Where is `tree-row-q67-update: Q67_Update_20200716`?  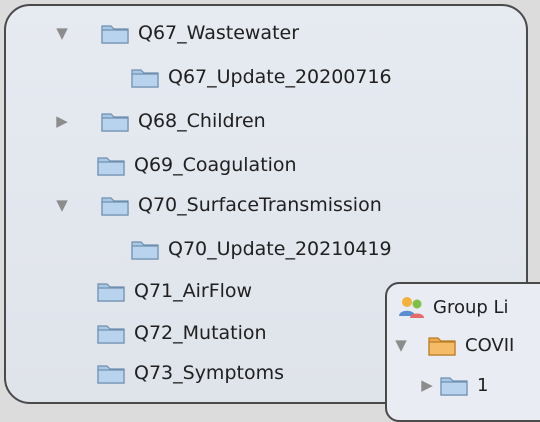 tree-row-q67-update: Q67_Update_20200716 is located at coordinates (261, 77).